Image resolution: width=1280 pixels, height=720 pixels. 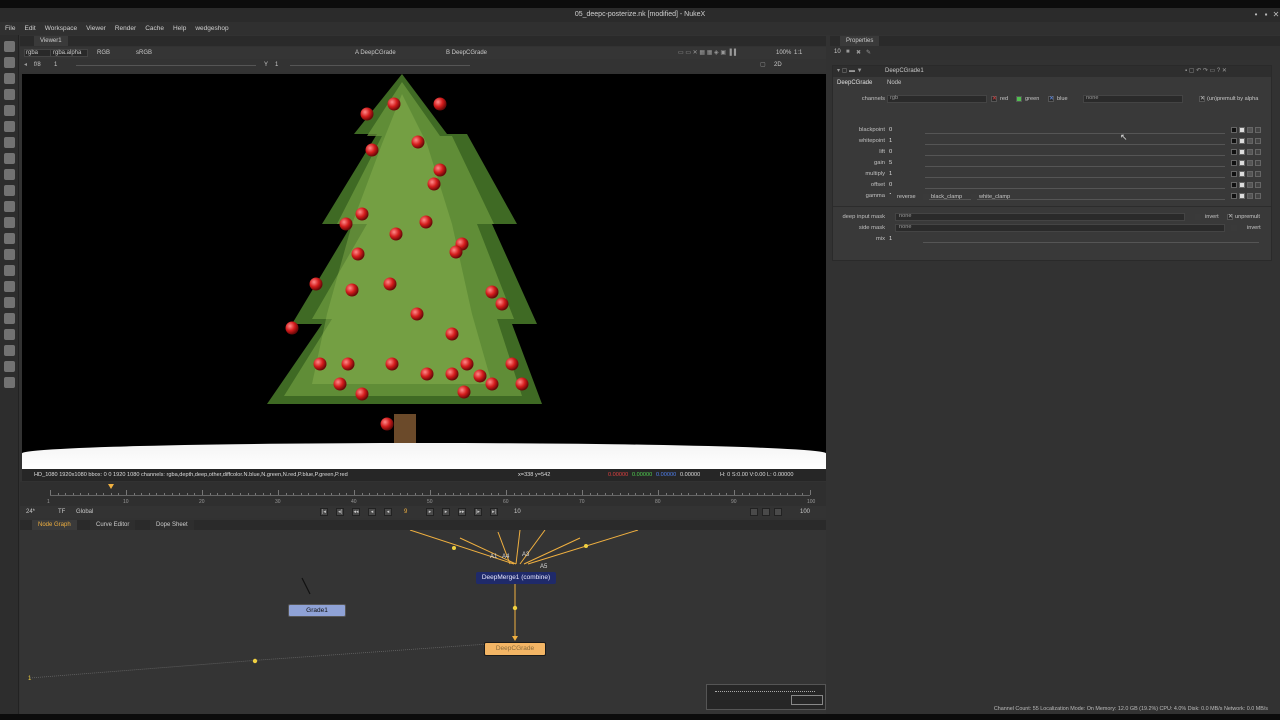 What do you see at coordinates (517, 512) in the screenshot?
I see `step-size-field: 10` at bounding box center [517, 512].